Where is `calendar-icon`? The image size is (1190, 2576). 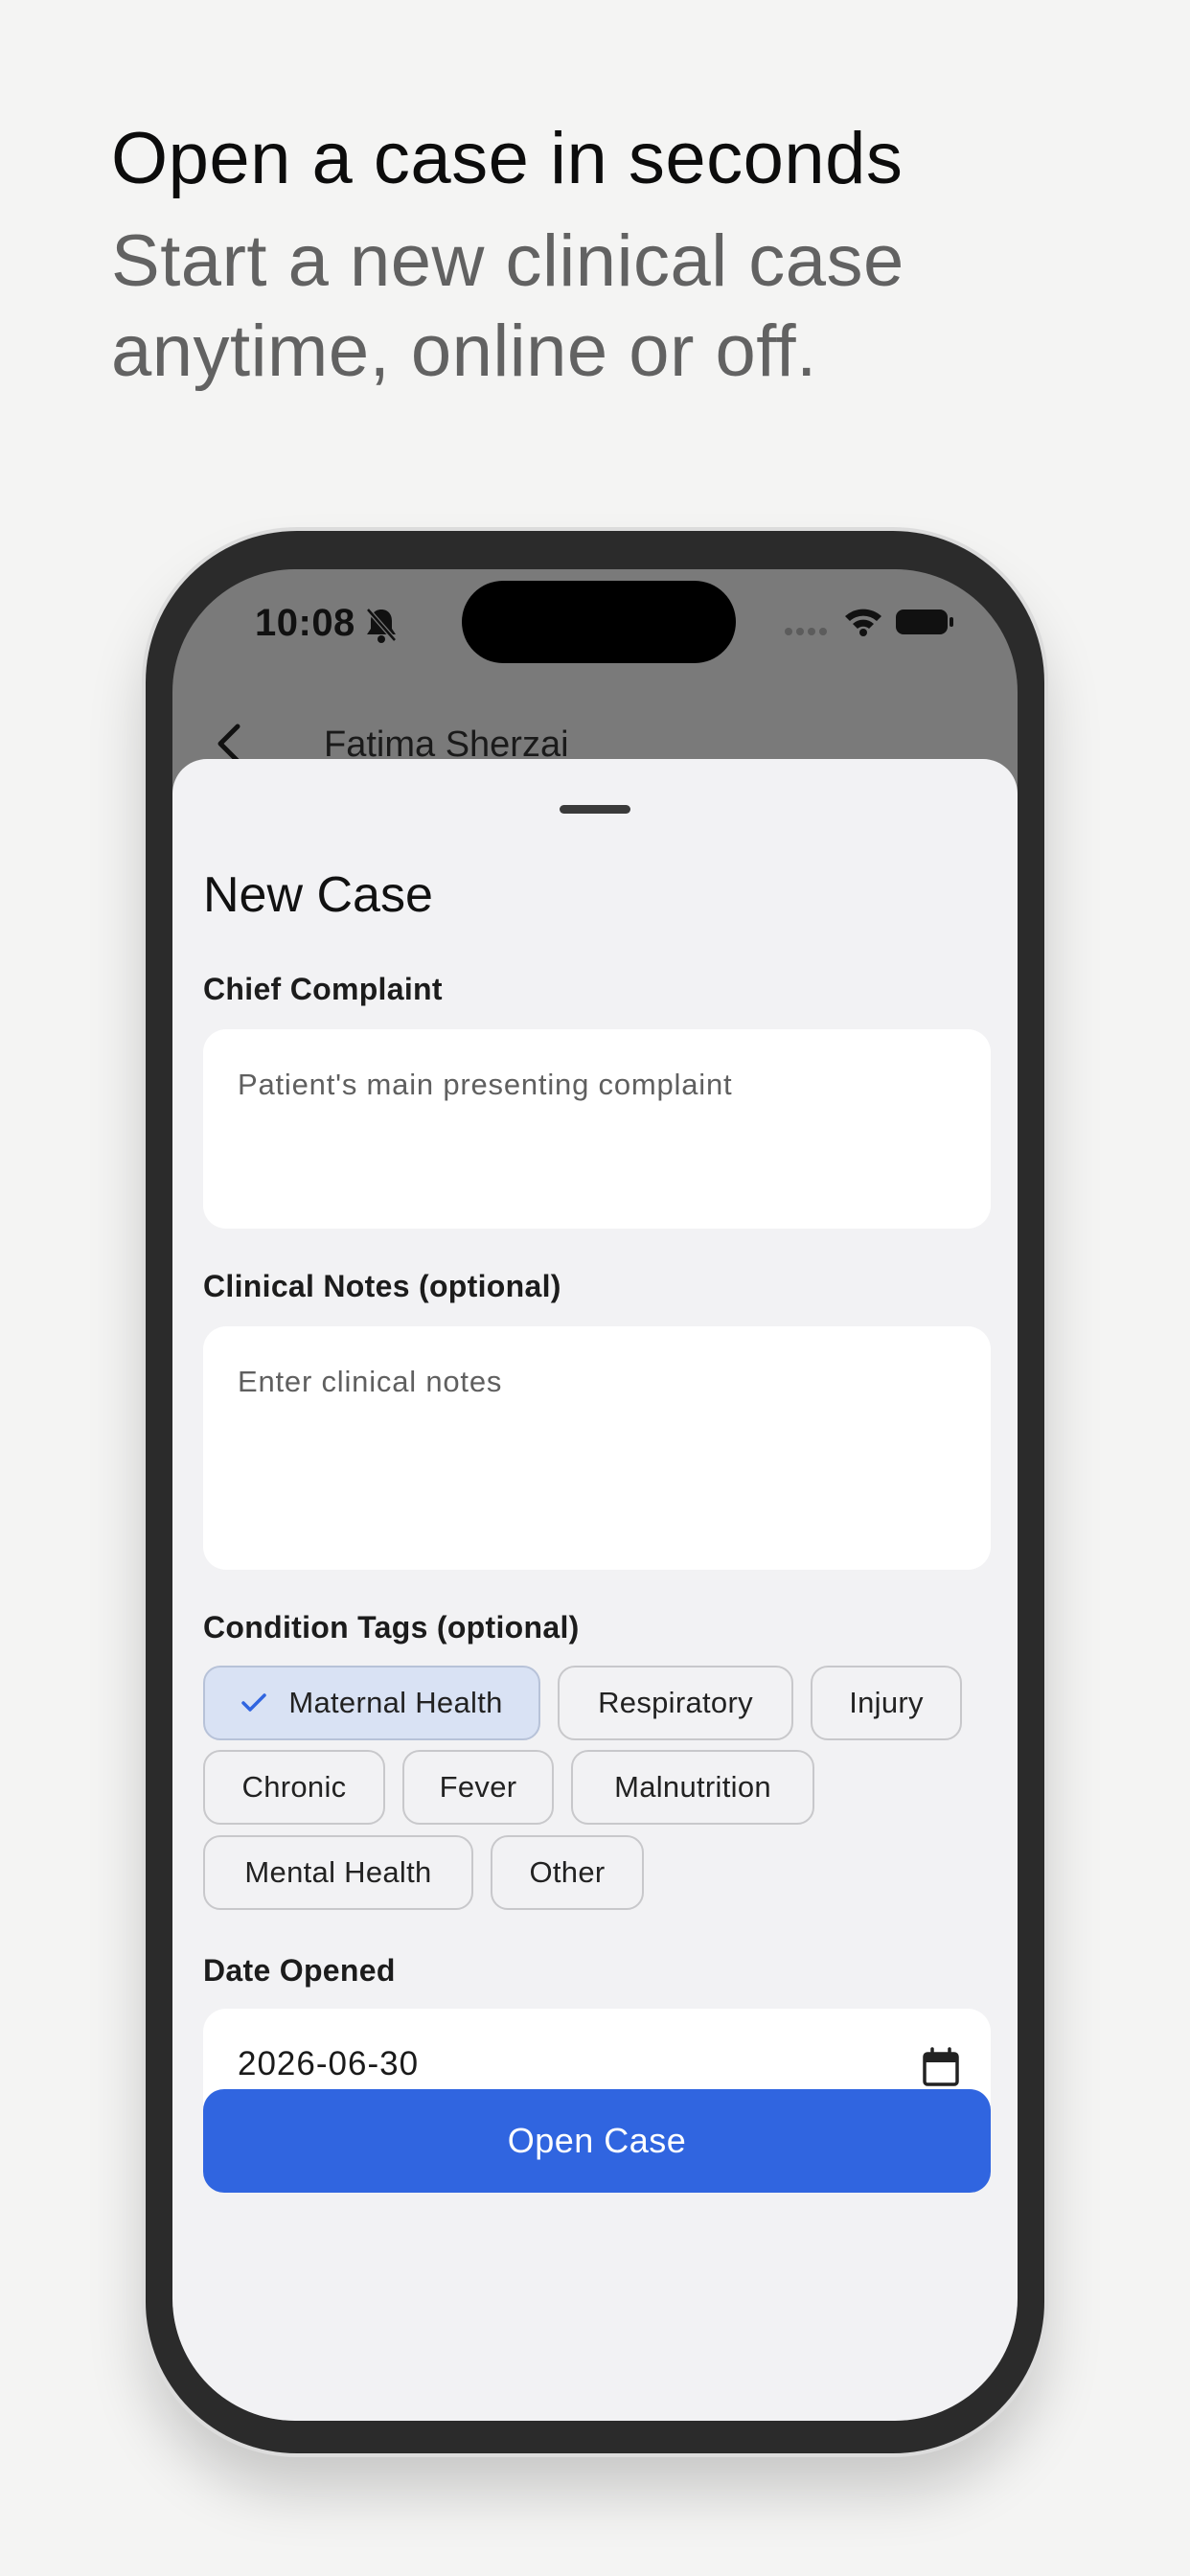 calendar-icon is located at coordinates (941, 2067).